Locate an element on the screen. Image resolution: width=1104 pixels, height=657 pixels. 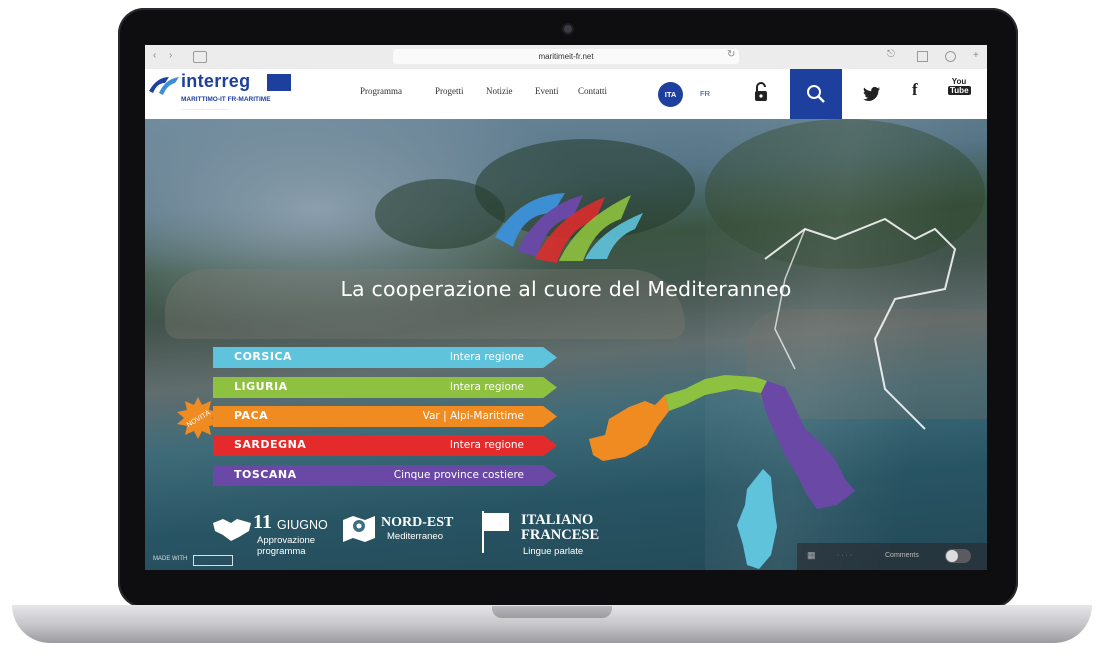
date-desc-line1: Approvazione is located at coordinates (286, 540).